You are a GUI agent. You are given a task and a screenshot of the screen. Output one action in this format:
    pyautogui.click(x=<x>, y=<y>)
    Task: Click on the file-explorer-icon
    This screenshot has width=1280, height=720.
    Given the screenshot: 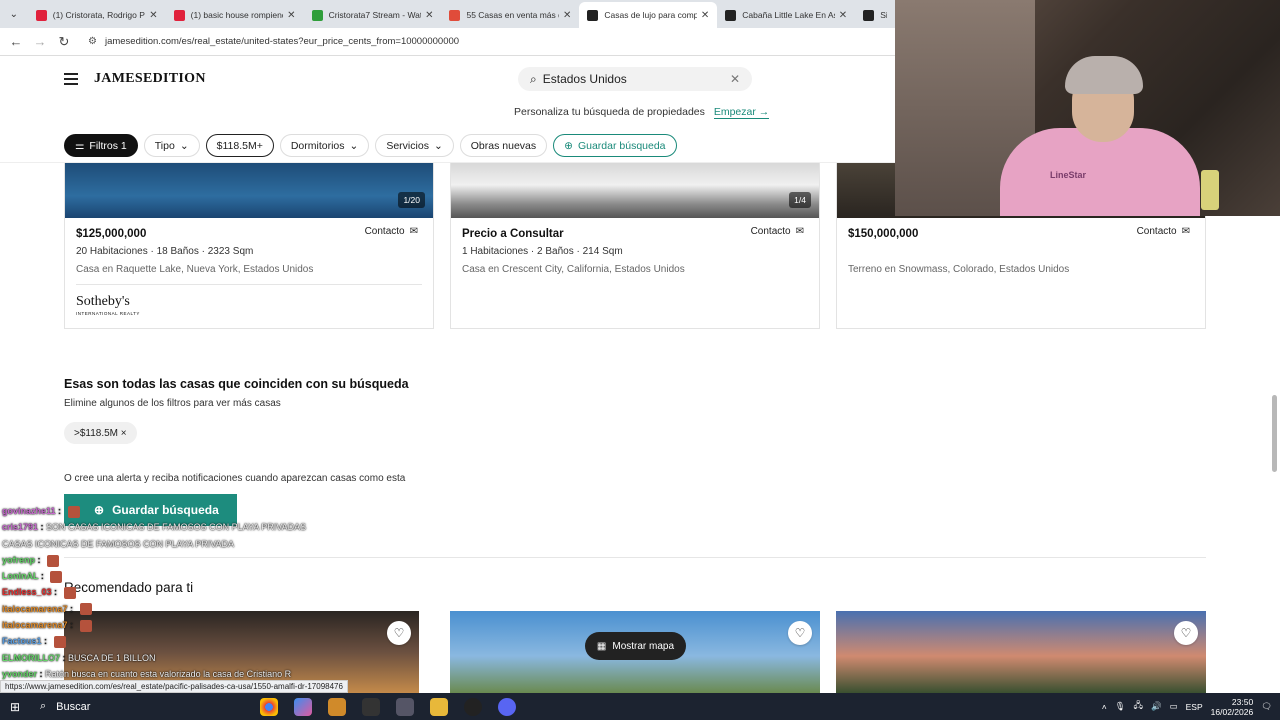 What is the action you would take?
    pyautogui.click(x=439, y=706)
    